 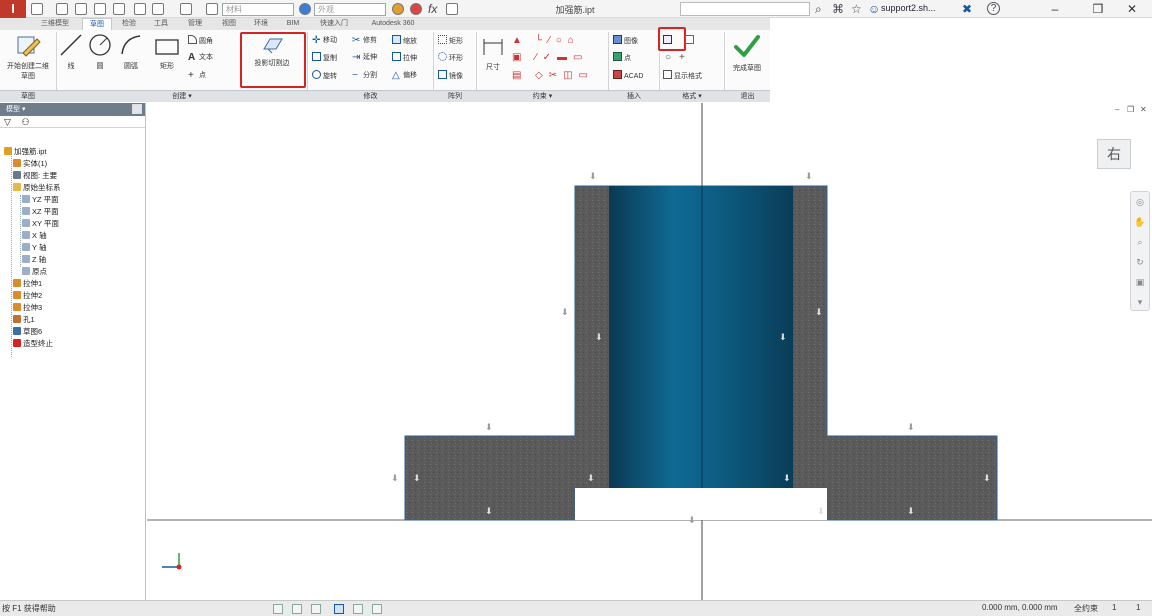 I want to click on finish-sketch-button: 完成草图, so click(x=747, y=52).